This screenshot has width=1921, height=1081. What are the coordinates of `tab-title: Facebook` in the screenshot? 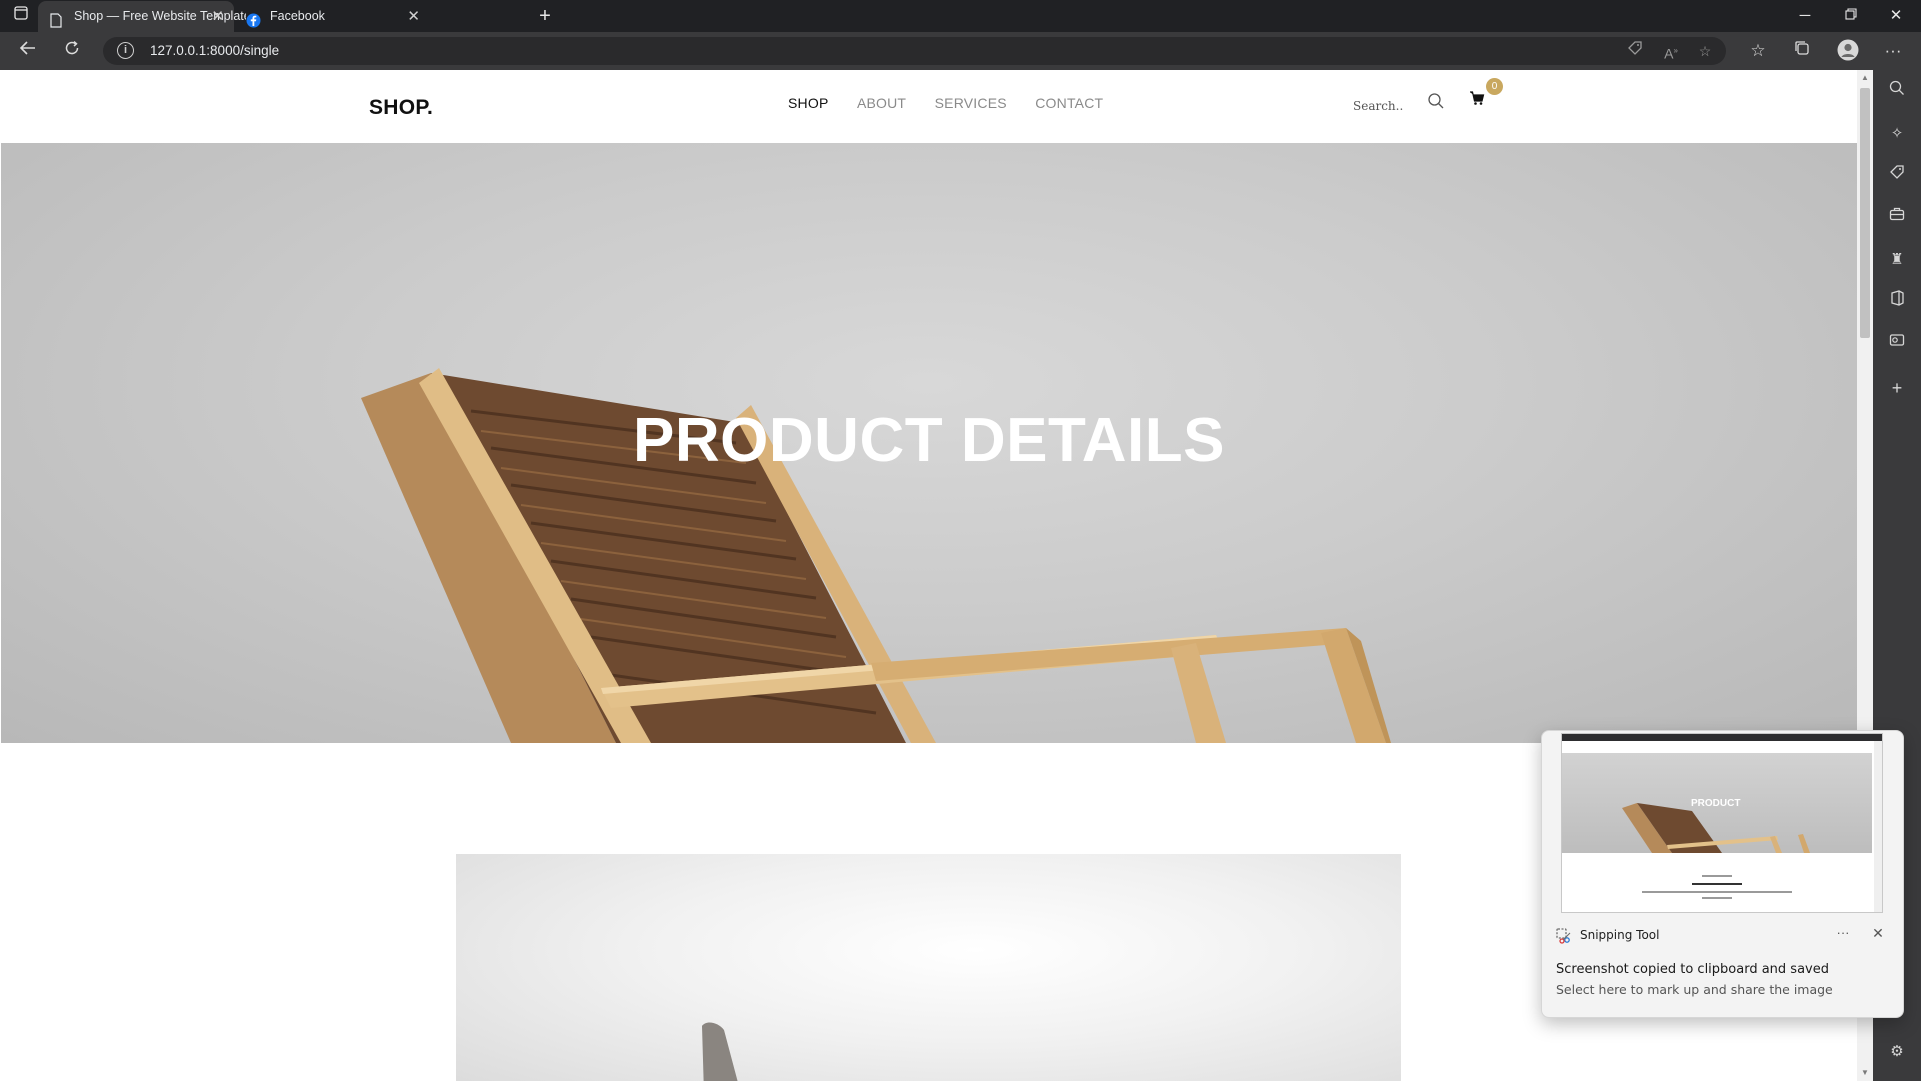 It's located at (297, 16).